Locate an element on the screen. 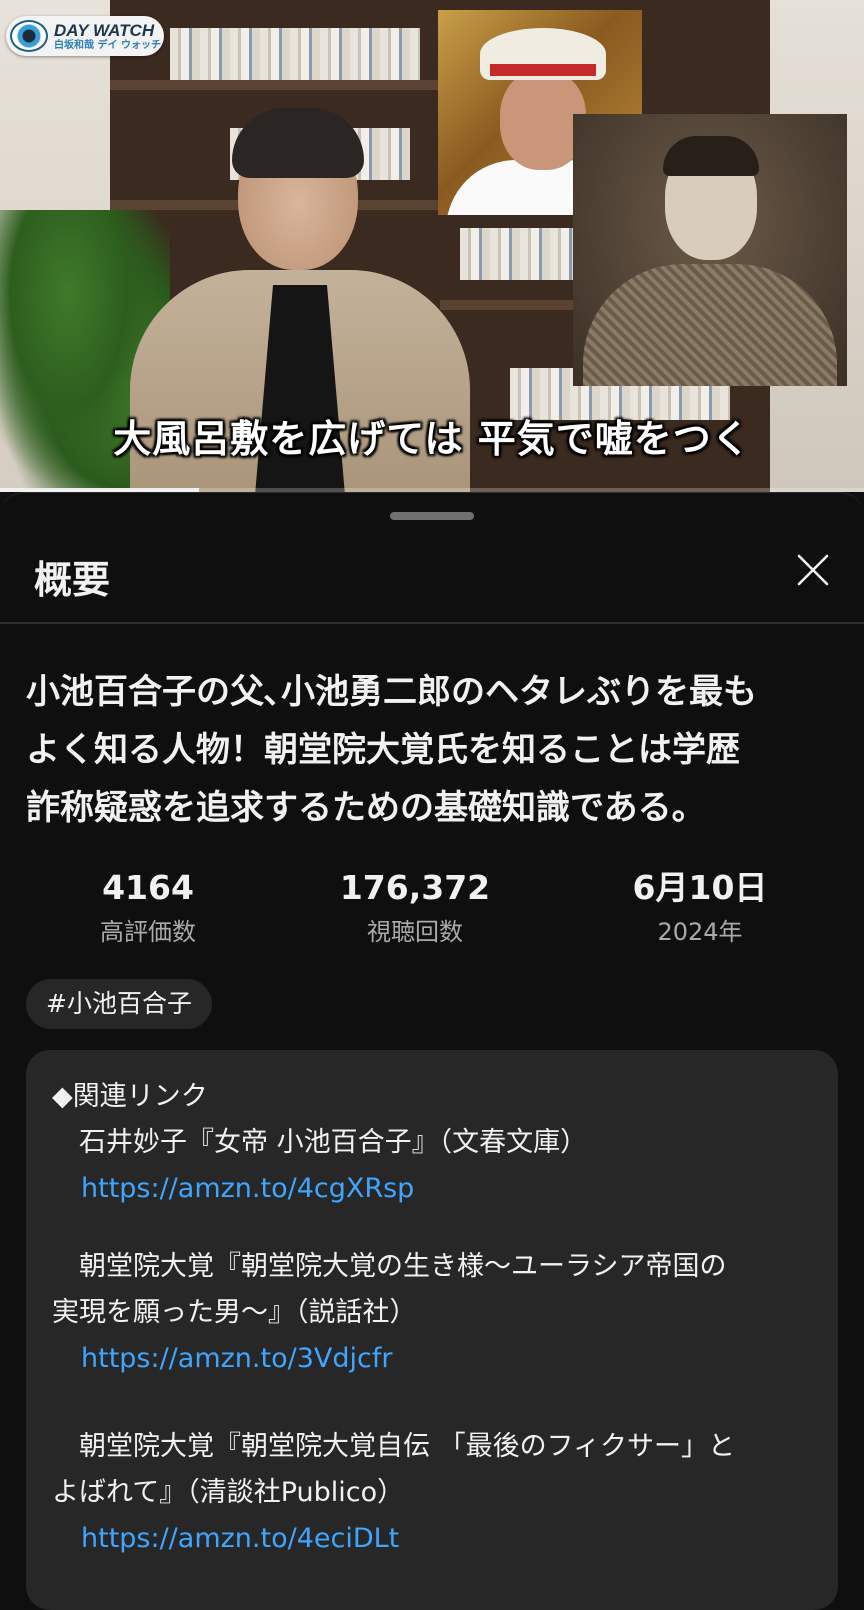  description-text: 実現を願った男～』（説話社） is located at coordinates (234, 1312).